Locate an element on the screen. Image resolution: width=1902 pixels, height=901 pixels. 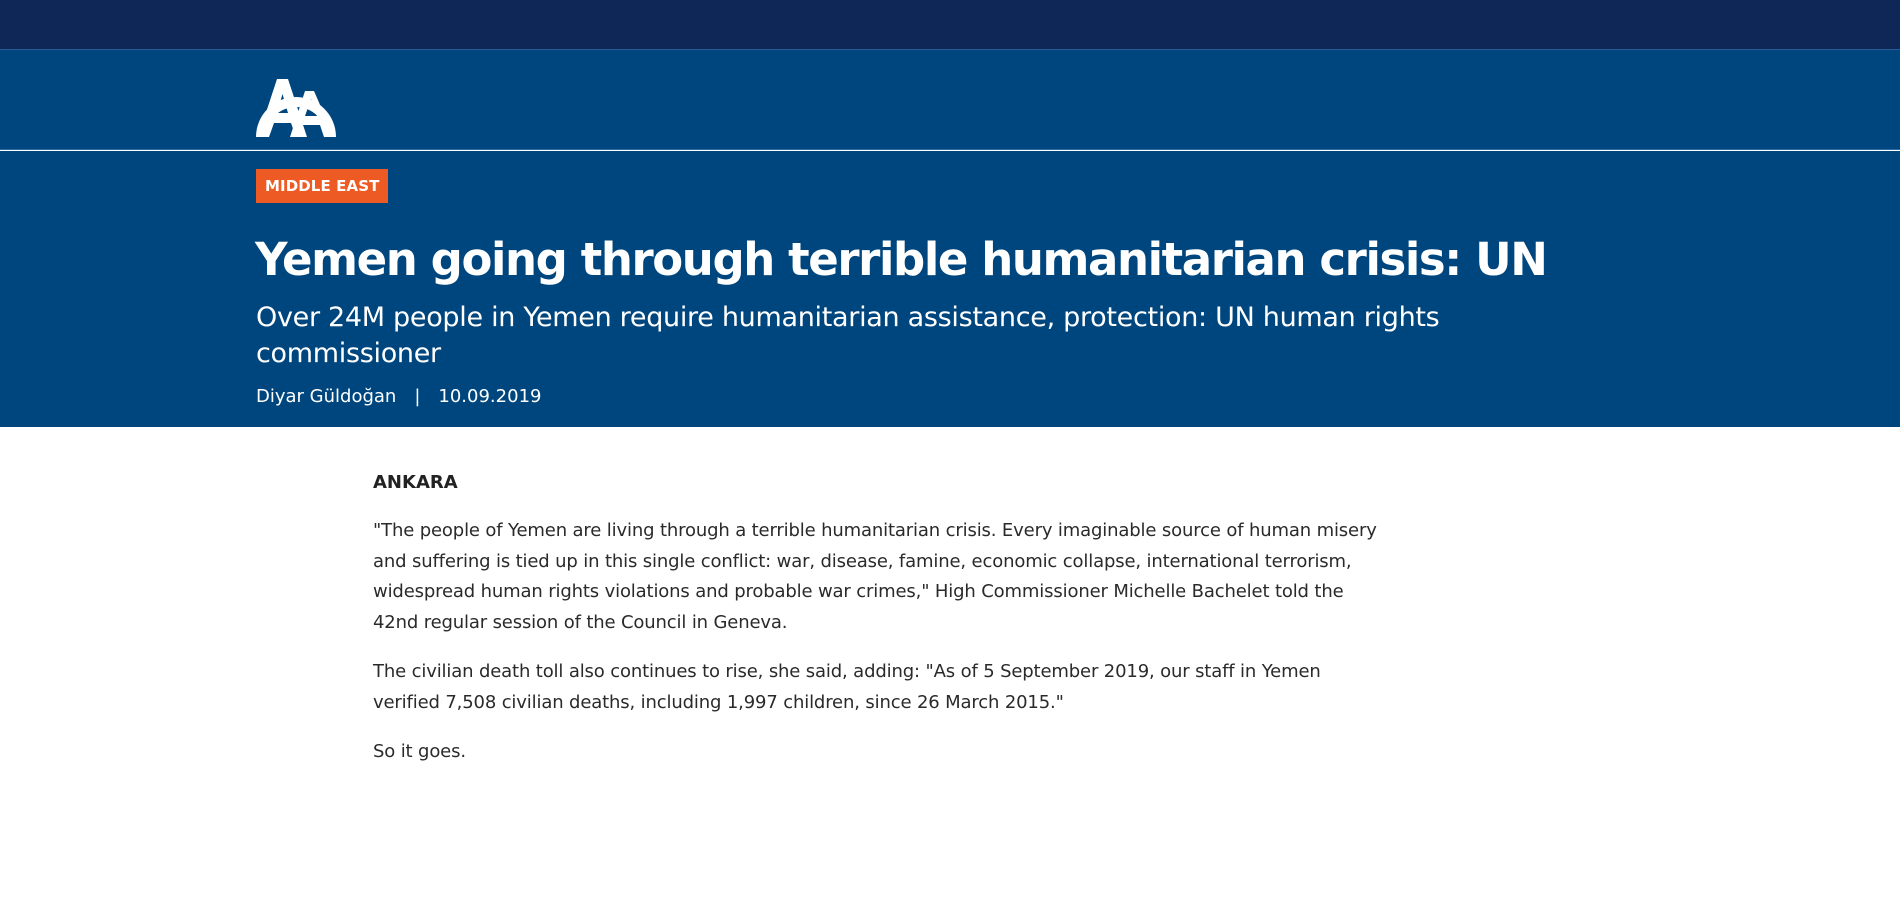
author-name: Diyar Güldoğan is located at coordinates (326, 396).